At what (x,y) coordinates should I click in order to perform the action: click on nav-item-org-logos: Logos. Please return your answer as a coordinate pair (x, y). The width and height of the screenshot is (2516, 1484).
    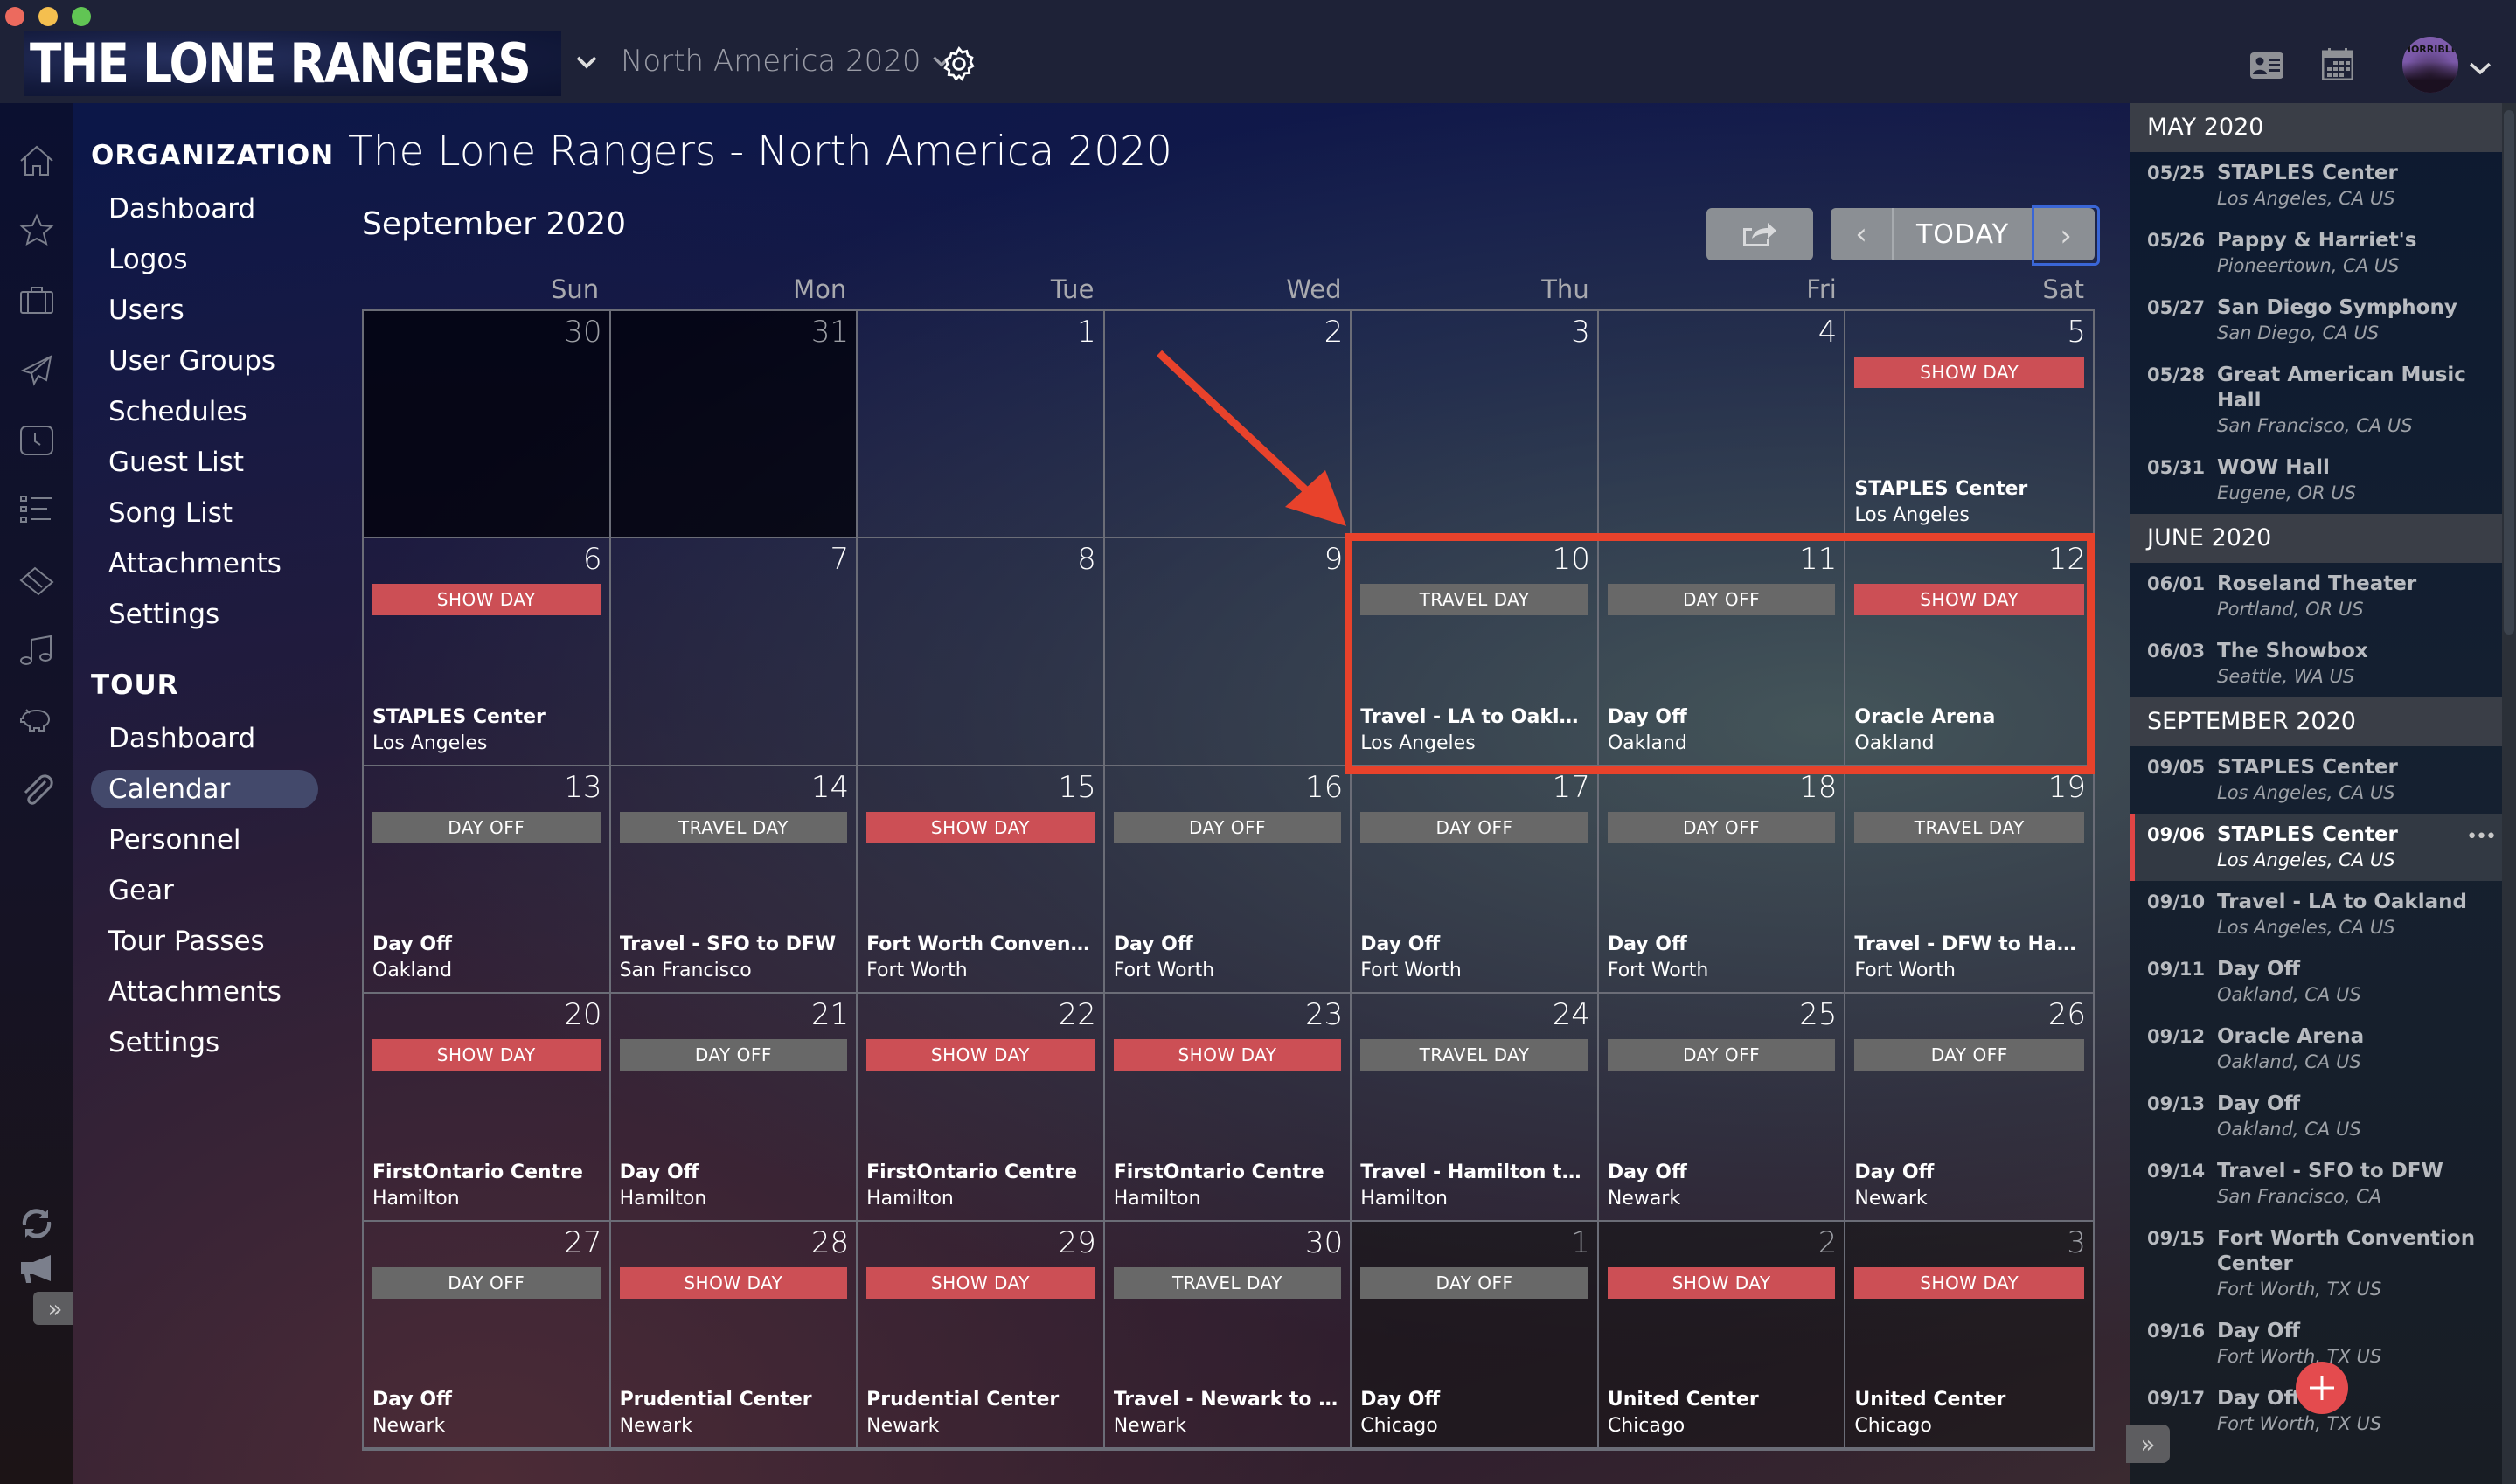
    Looking at the image, I should click on (204, 259).